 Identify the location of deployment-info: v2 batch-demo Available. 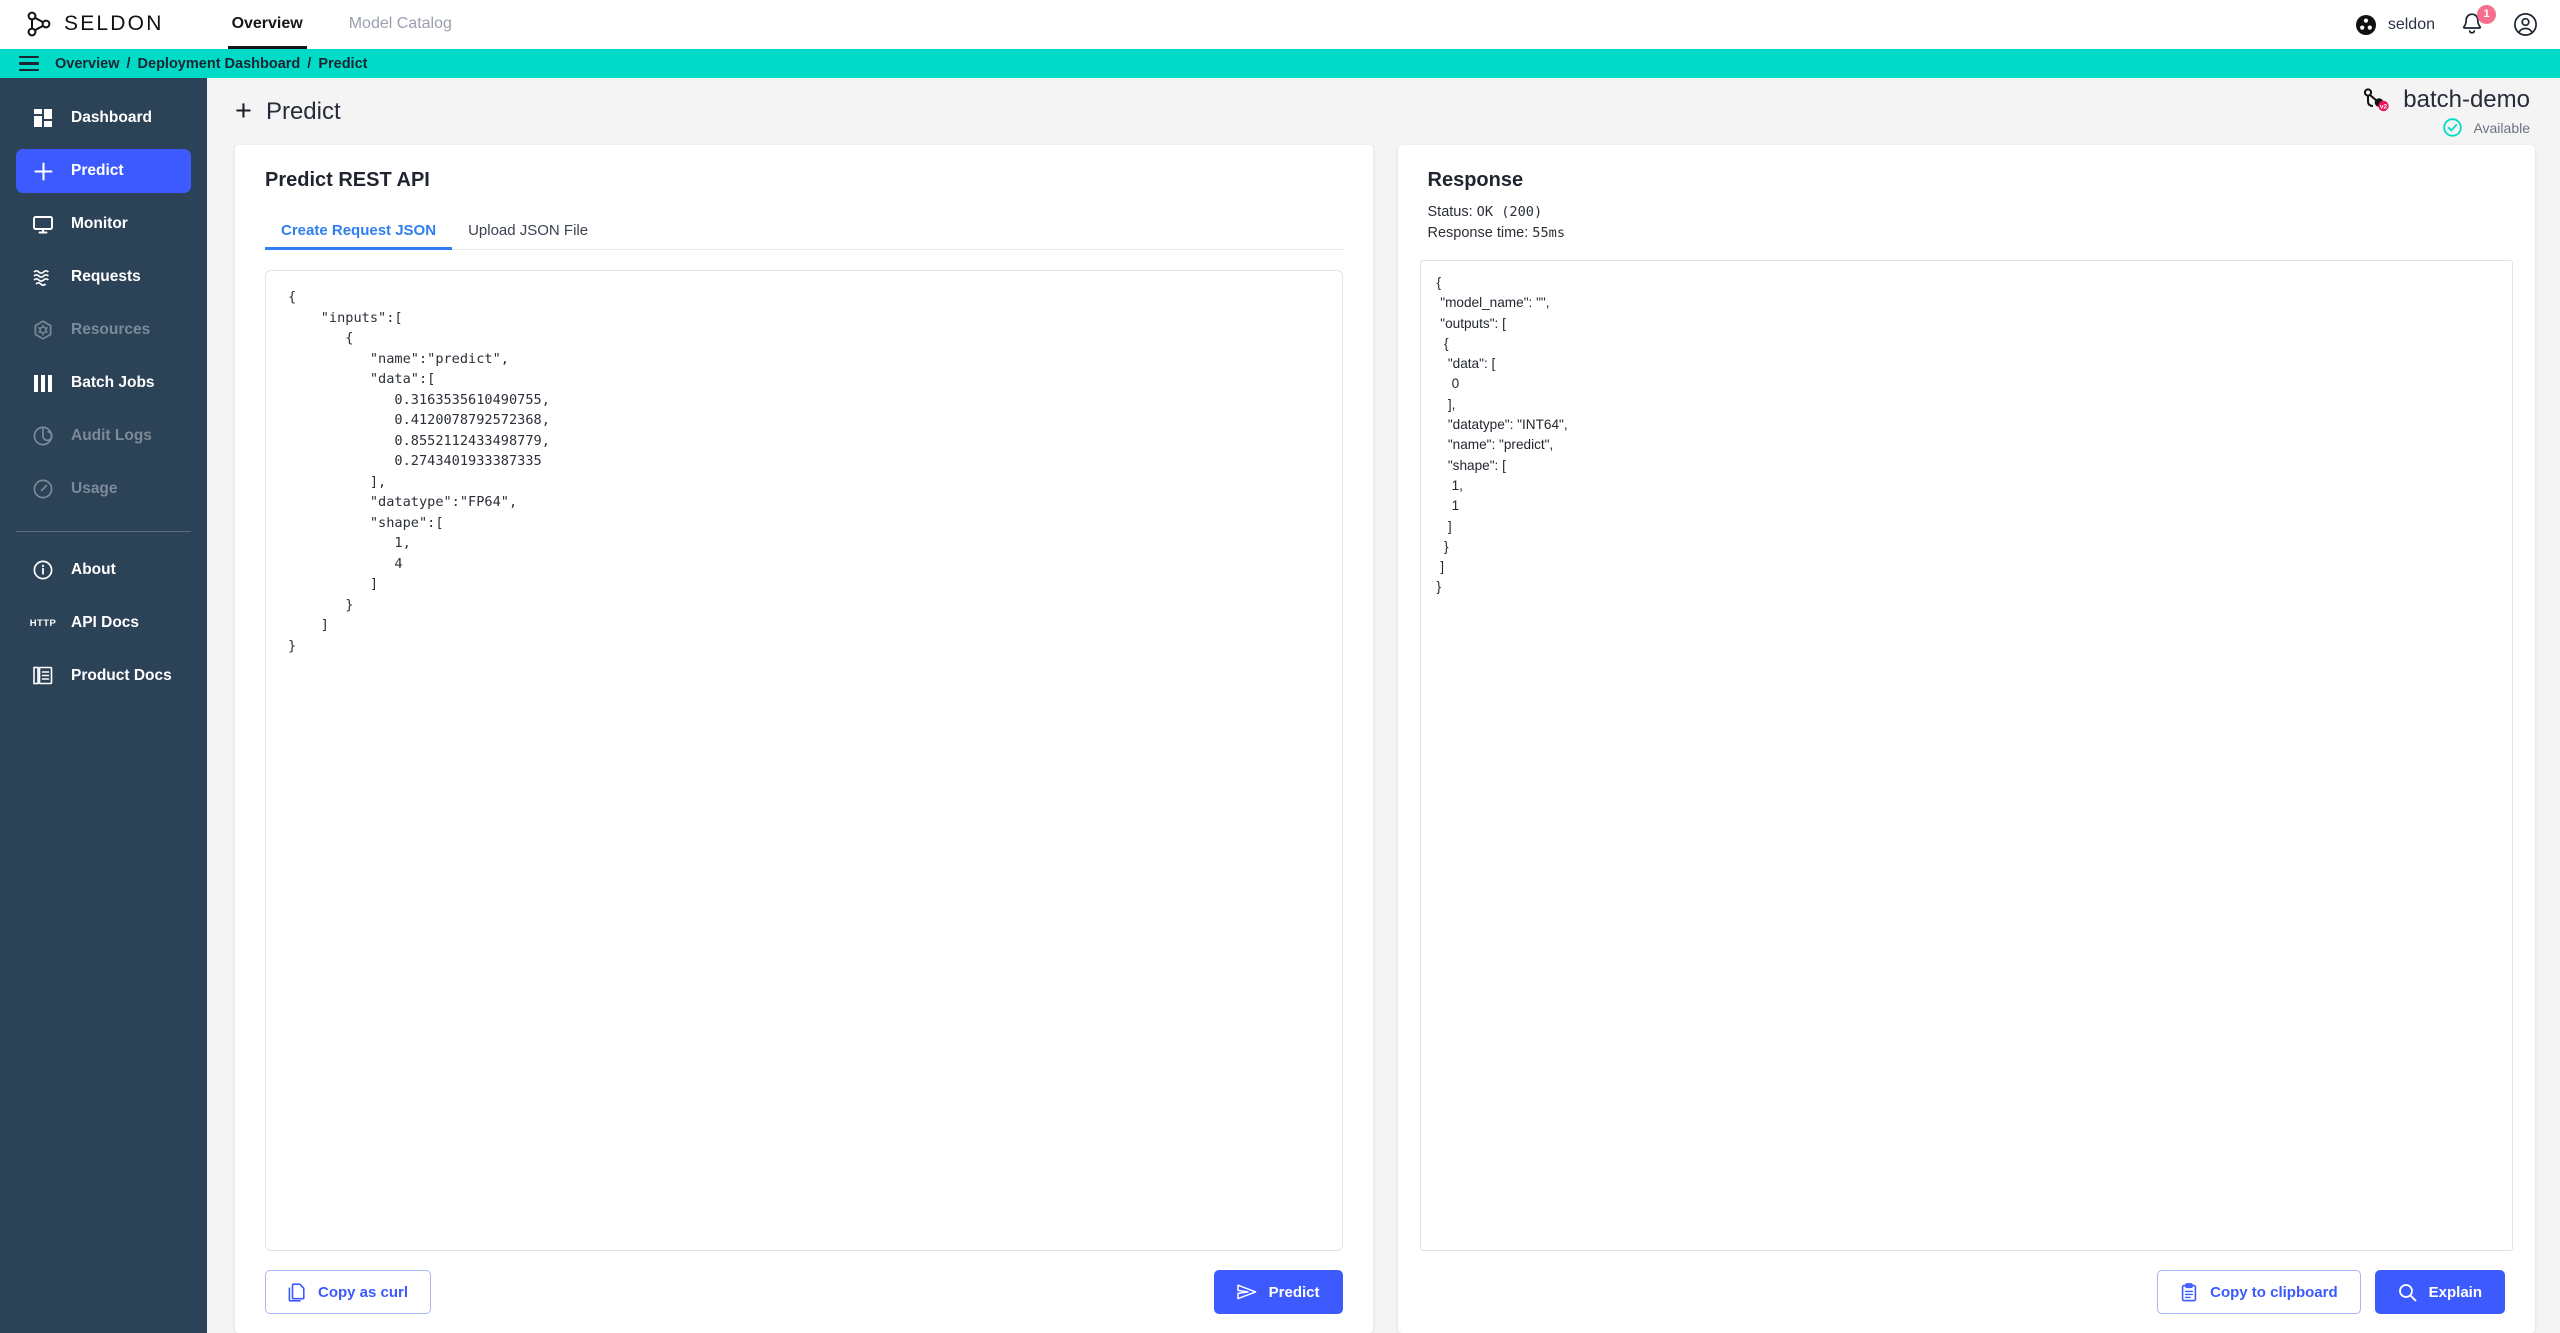
(2445, 111).